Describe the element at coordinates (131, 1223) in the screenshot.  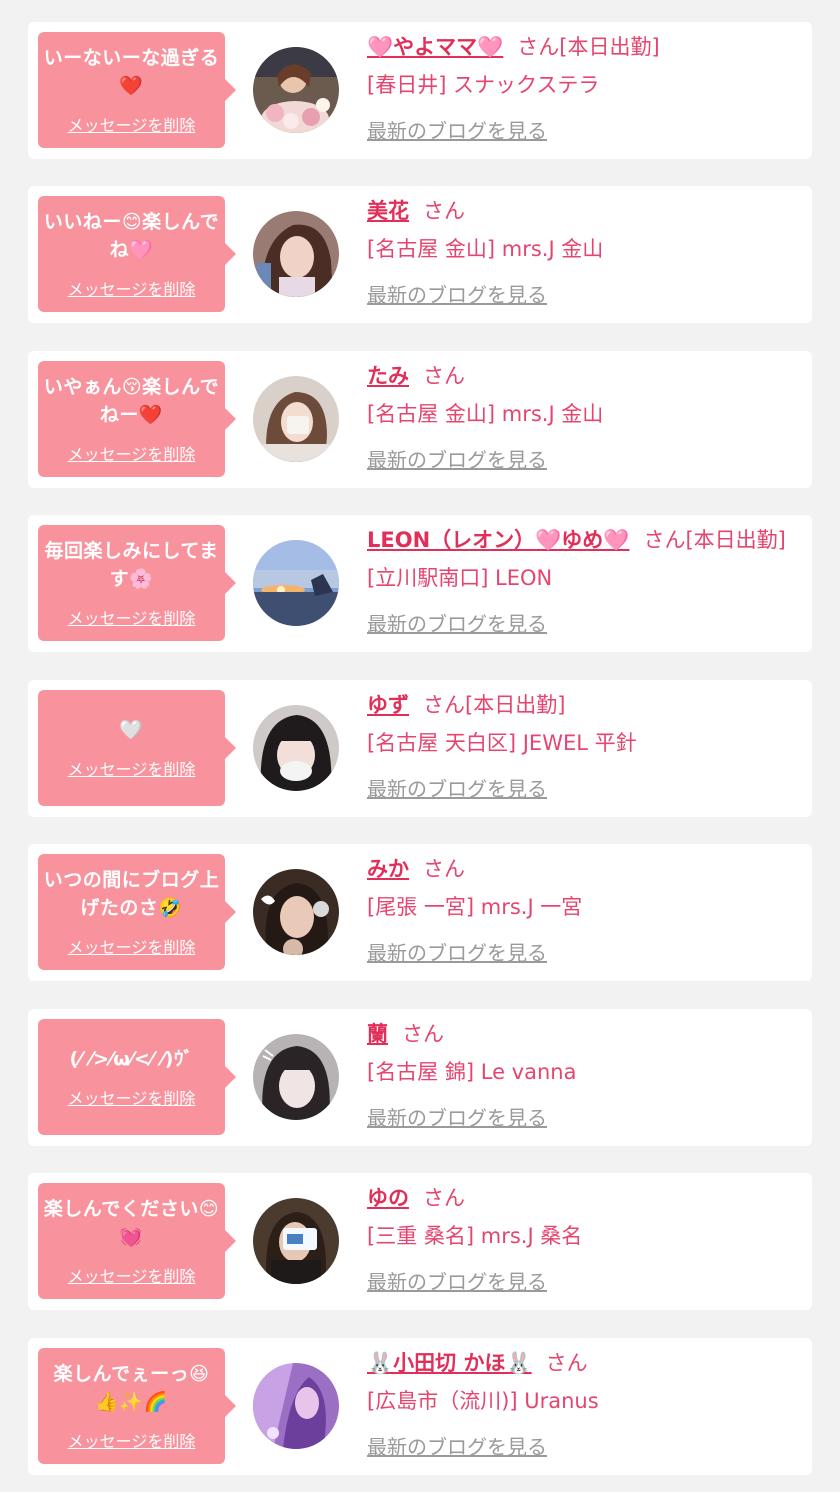
I see `message-text: 楽しんでください😊💓` at that location.